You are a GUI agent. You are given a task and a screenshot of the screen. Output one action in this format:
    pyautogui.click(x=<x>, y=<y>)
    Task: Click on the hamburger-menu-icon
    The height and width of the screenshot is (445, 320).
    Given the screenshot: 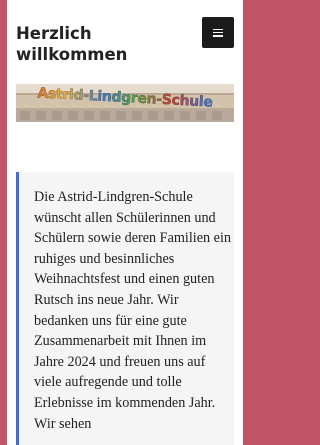 What is the action you would take?
    pyautogui.click(x=218, y=32)
    